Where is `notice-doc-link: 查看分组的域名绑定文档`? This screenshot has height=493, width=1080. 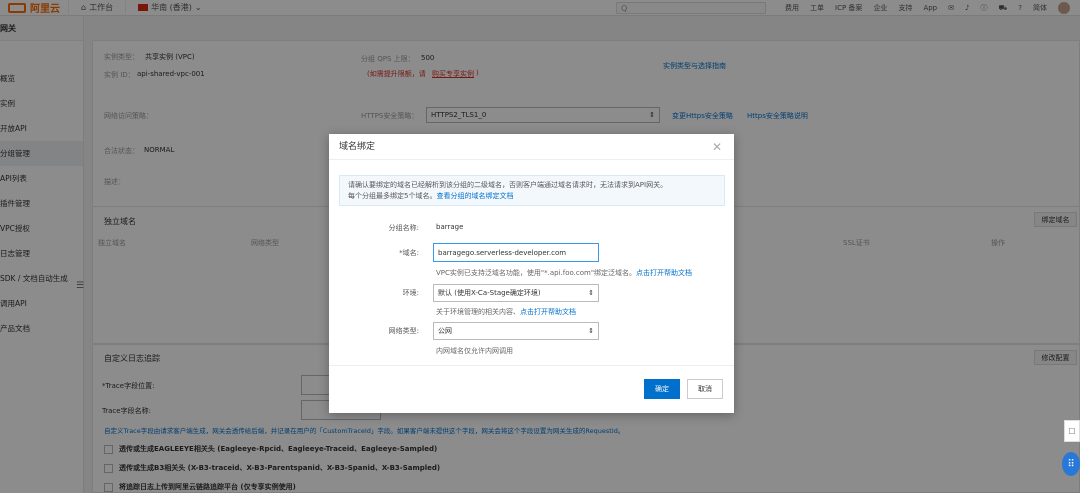 notice-doc-link: 查看分组的域名绑定文档 is located at coordinates (474, 196).